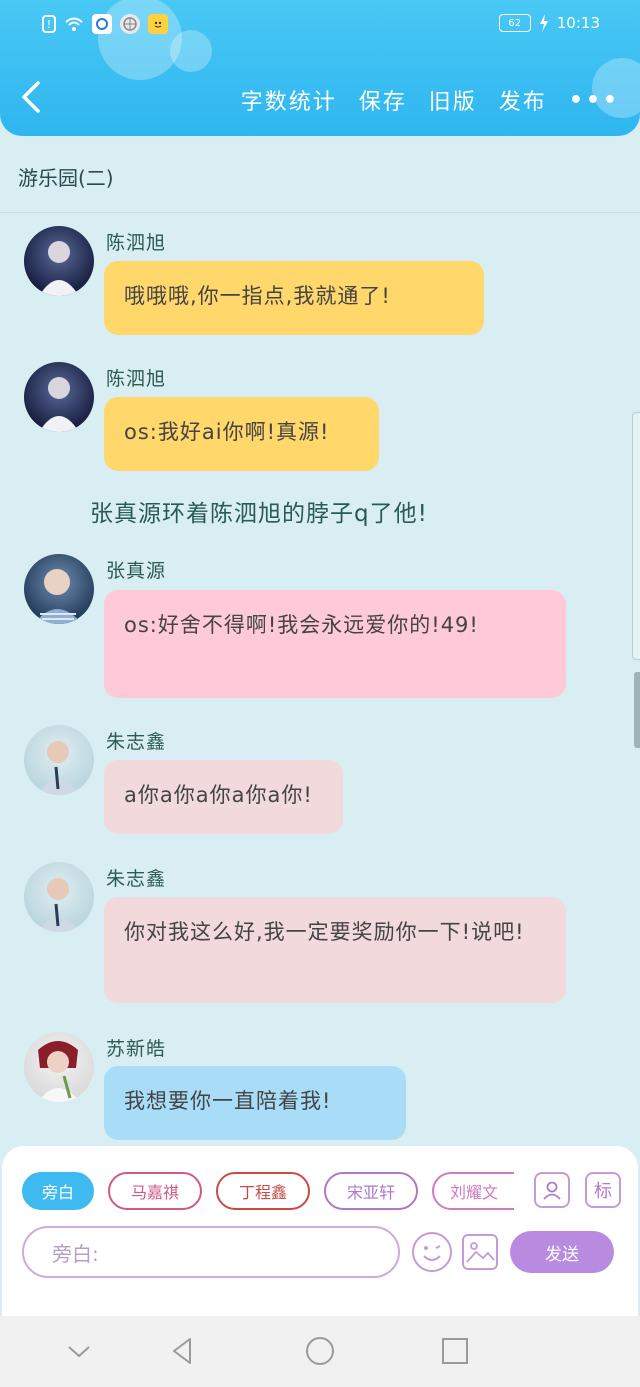 Image resolution: width=640 pixels, height=1387 pixels. What do you see at coordinates (136, 1049) in the screenshot?
I see `sender-name: 苏新皓` at bounding box center [136, 1049].